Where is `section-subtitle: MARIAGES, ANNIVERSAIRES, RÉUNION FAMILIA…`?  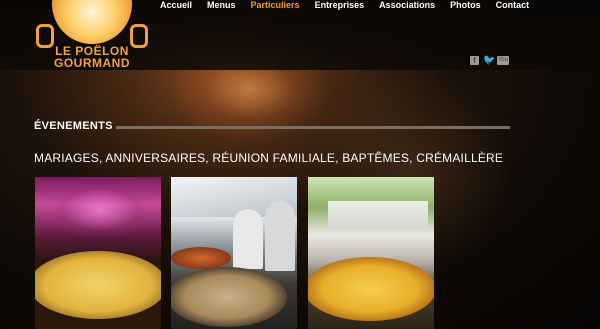
section-subtitle: MARIAGES, ANNIVERSAIRES, RÉUNION FAMILIA… is located at coordinates (269, 158).